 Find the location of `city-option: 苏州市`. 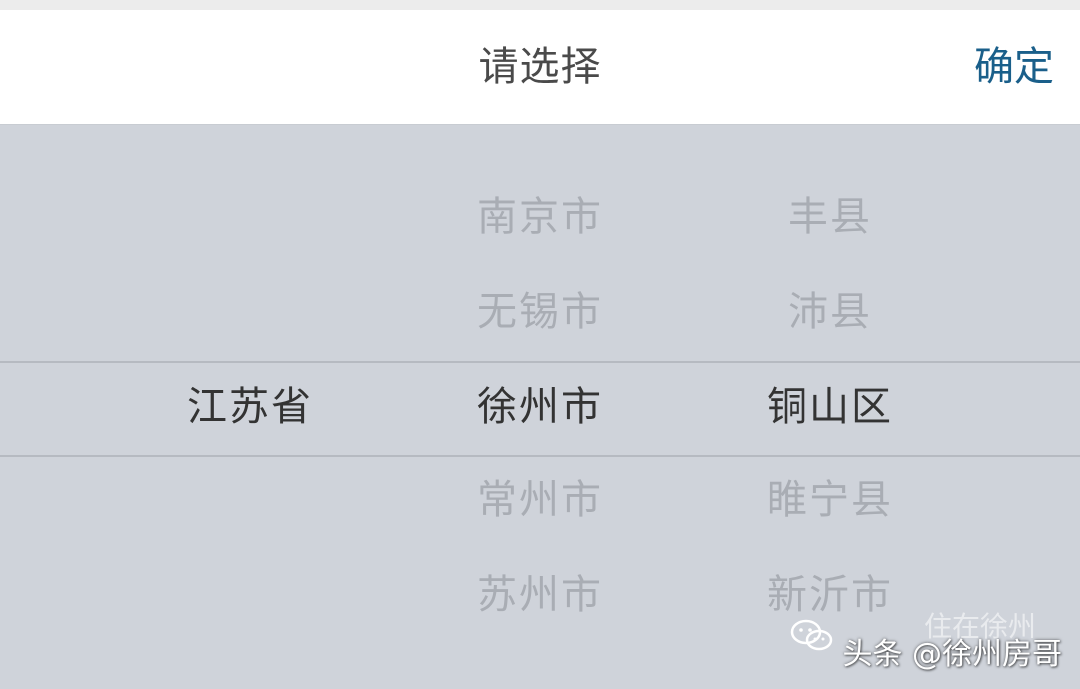

city-option: 苏州市 is located at coordinates (540, 595).